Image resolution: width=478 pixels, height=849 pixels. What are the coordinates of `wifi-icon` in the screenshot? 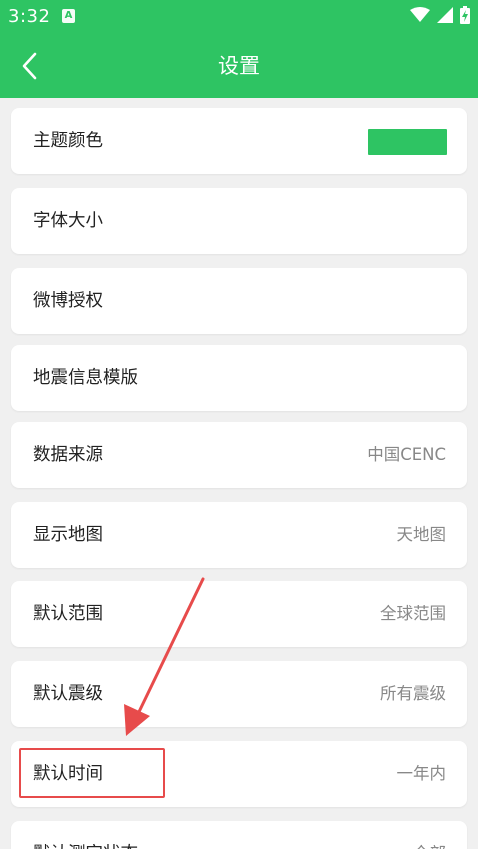 It's located at (420, 17).